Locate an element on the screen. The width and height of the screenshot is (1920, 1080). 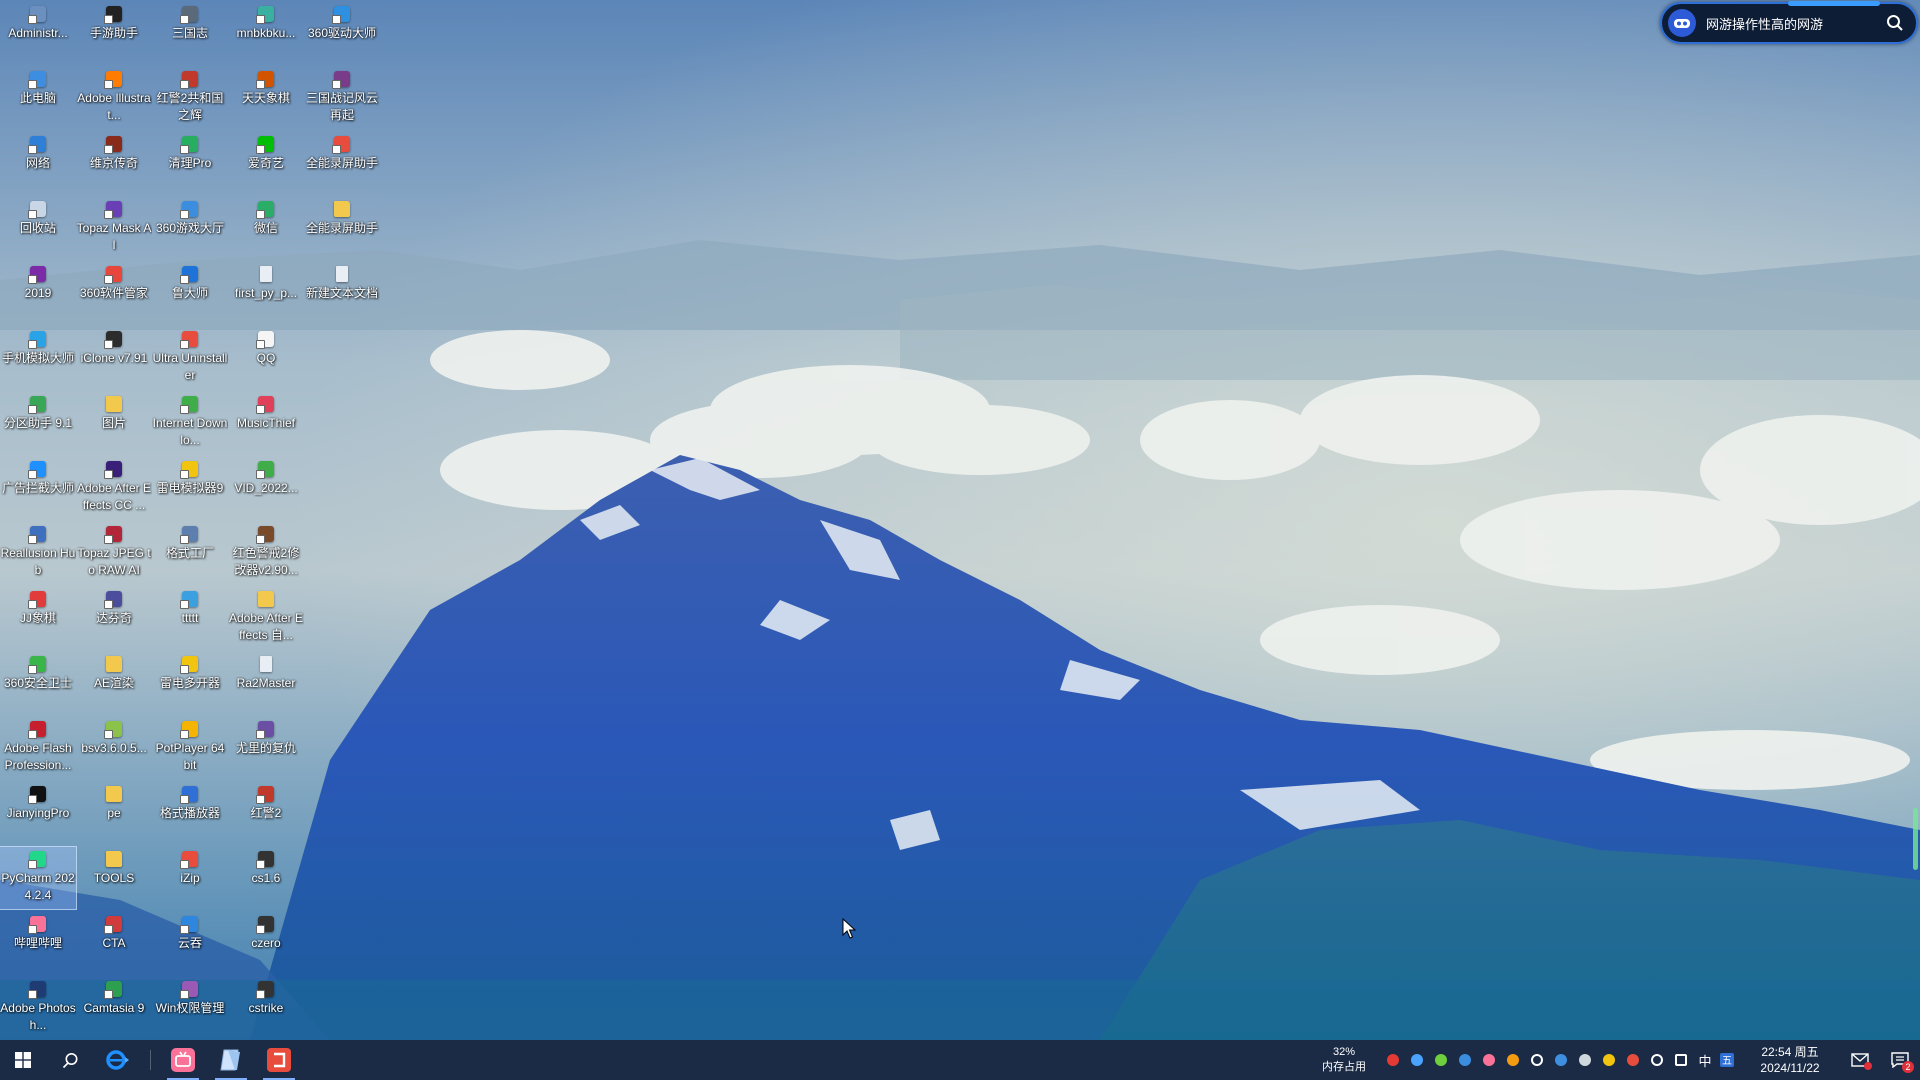
taskbar-clock: 22:54 周五 2024/11/22 is located at coordinates (1790, 1060).